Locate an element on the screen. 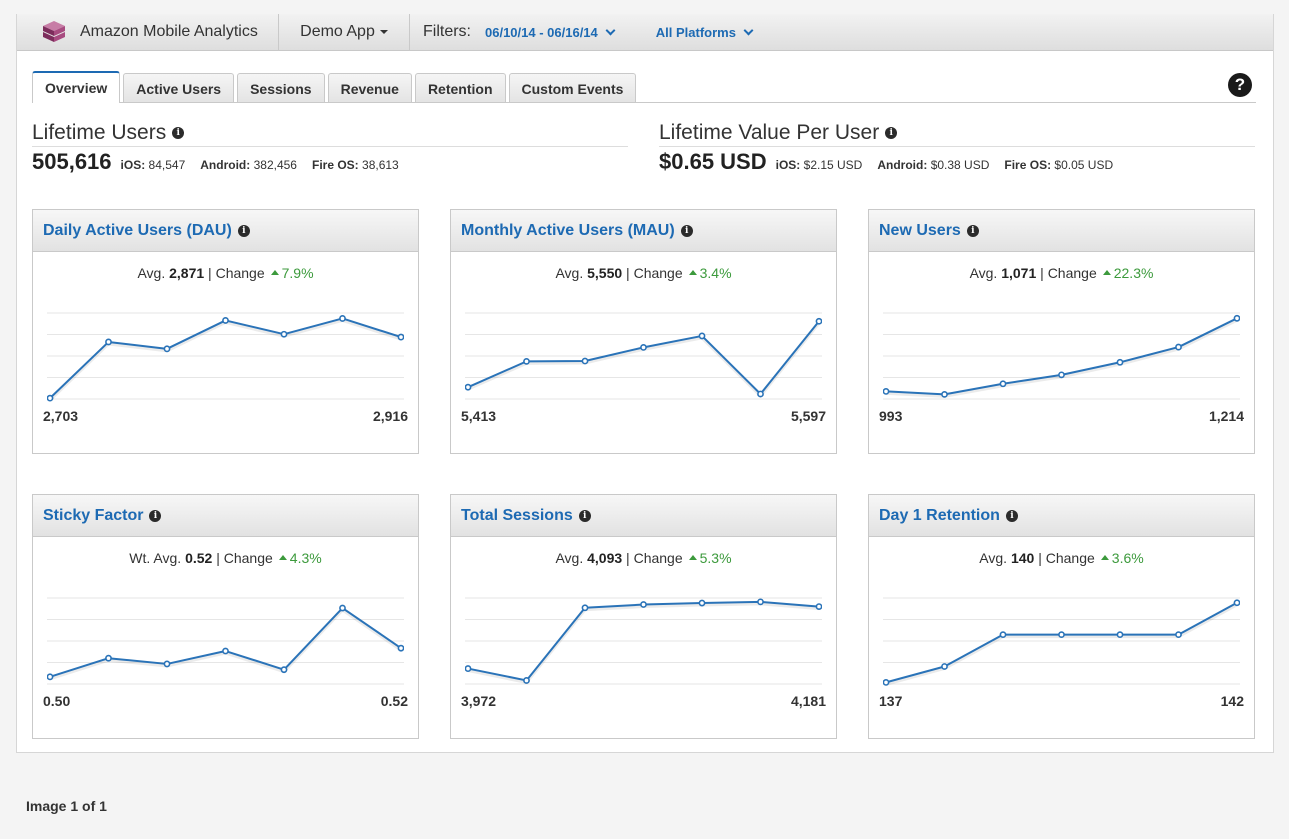 The width and height of the screenshot is (1289, 839). card-title: Day 1 Retention is located at coordinates (939, 516).